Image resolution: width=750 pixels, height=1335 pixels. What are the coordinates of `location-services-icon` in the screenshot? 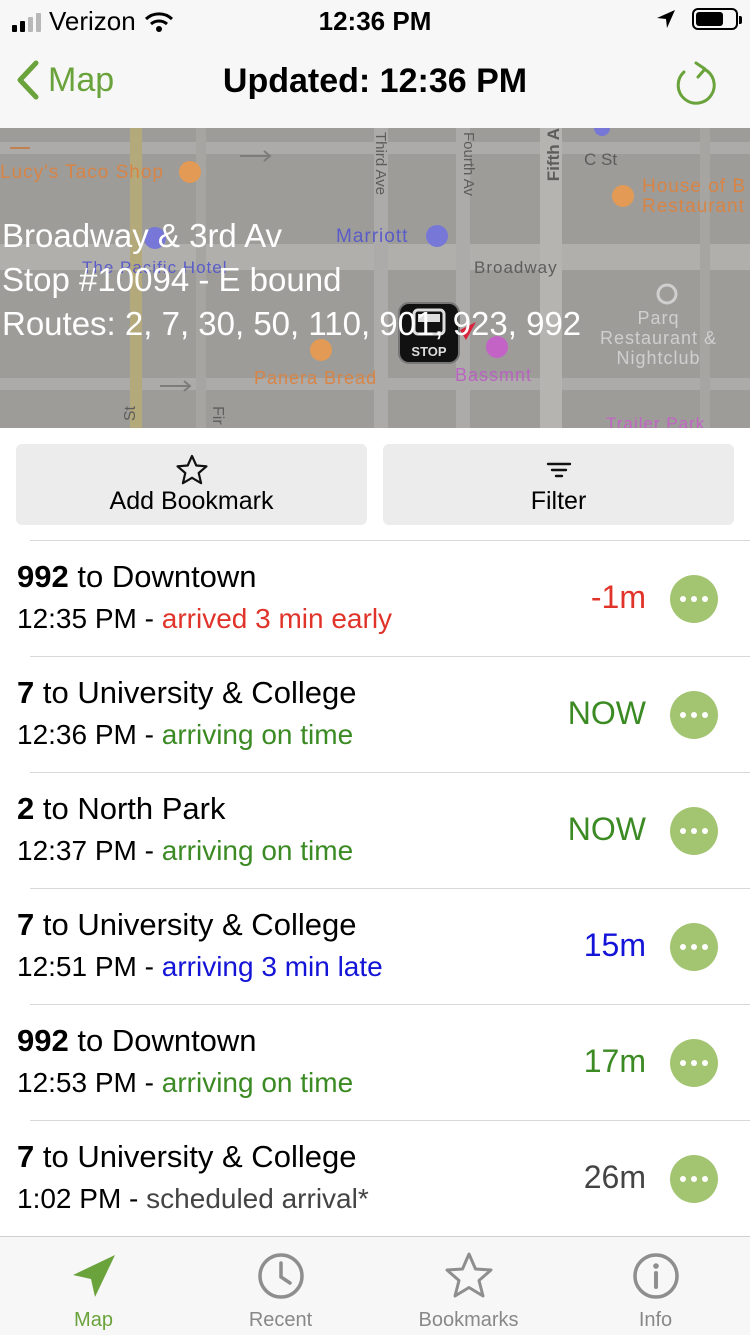 It's located at (666, 19).